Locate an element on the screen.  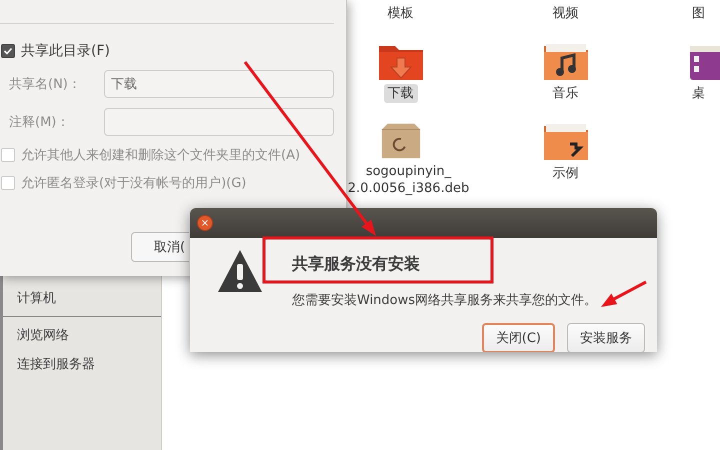
file-label: 视频 is located at coordinates (565, 13).